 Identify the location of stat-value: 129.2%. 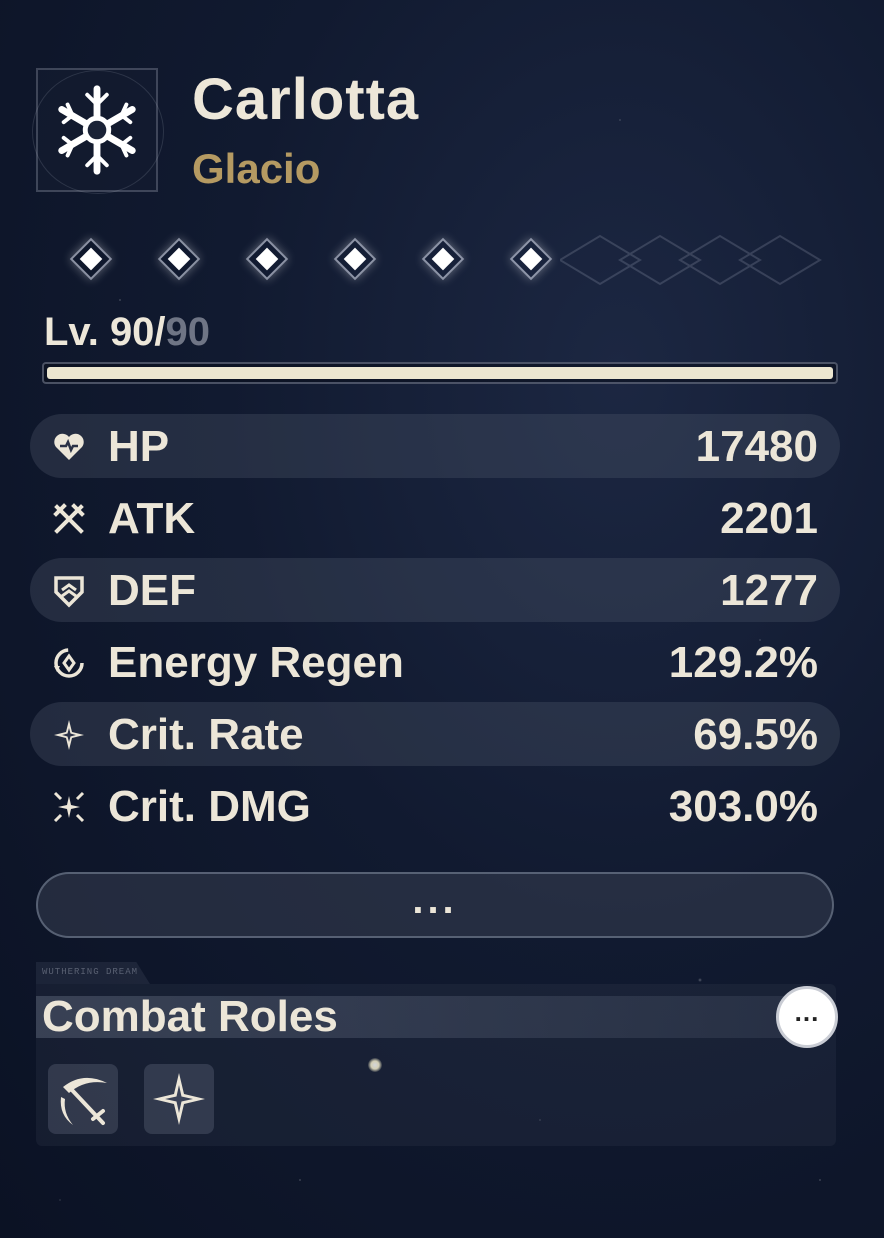
(743, 662).